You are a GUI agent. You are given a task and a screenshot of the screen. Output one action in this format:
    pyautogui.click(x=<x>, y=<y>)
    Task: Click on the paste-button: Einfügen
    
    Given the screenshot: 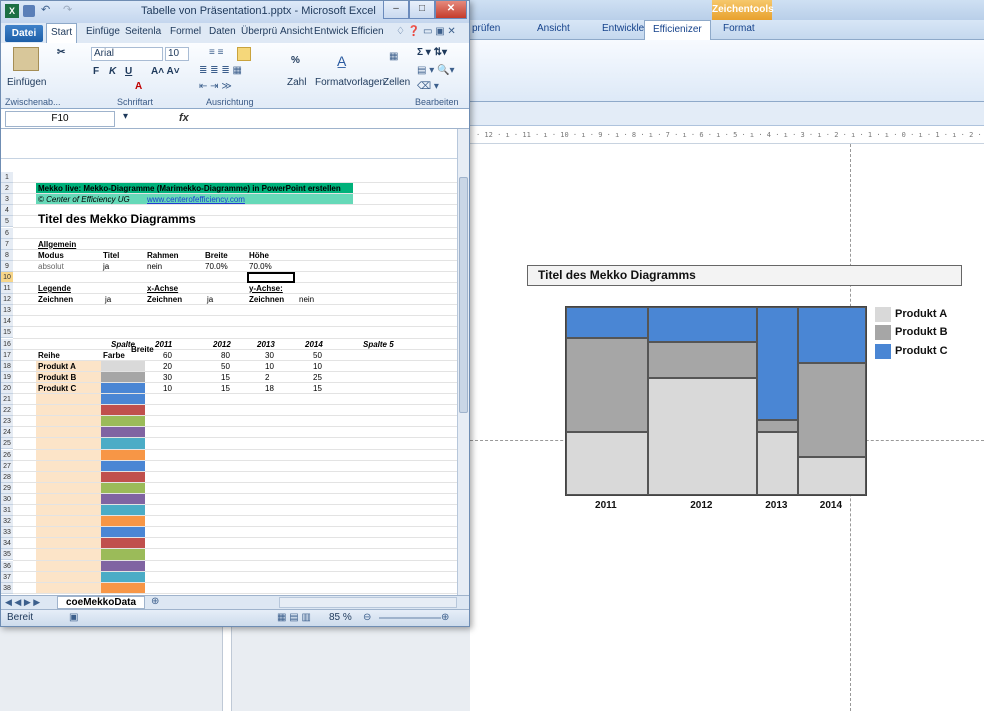 What is the action you would take?
    pyautogui.click(x=26, y=82)
    